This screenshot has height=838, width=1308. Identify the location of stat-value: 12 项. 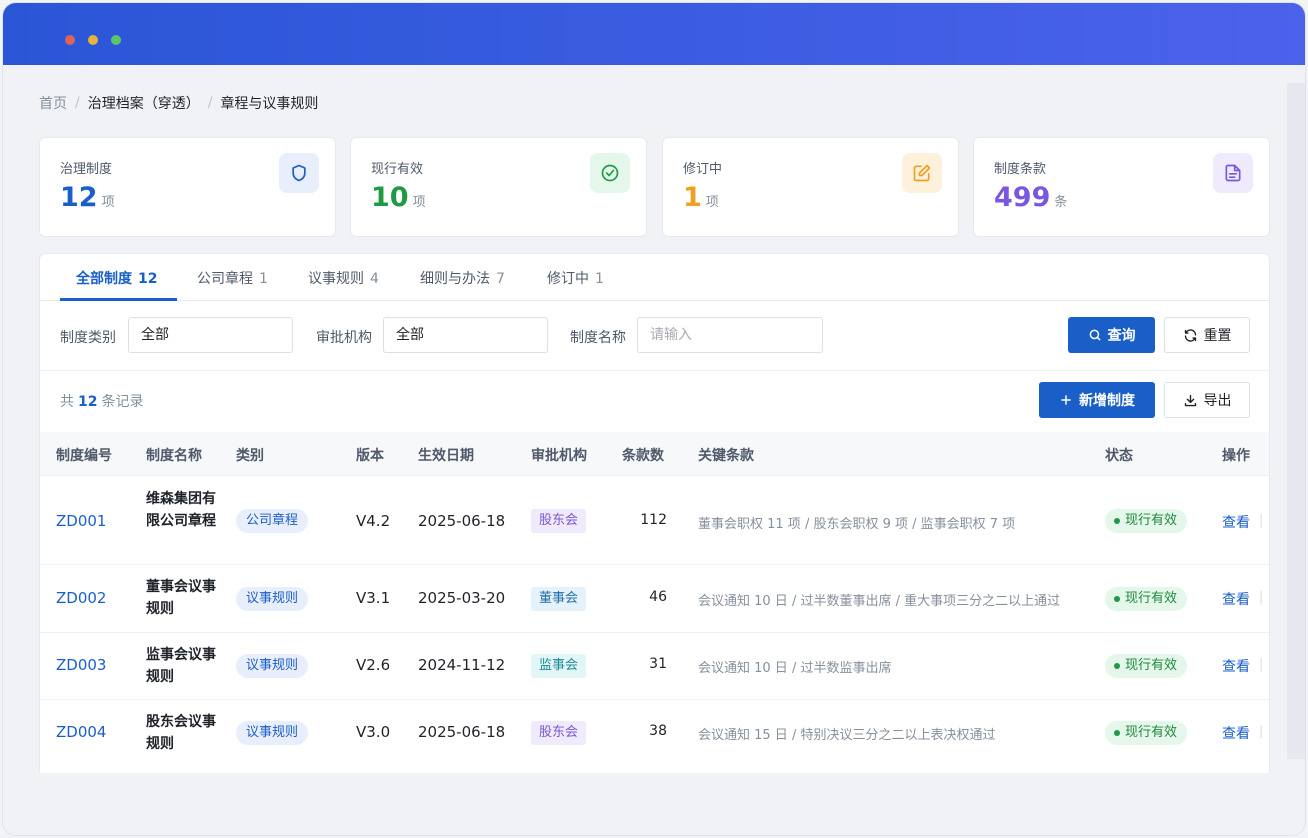
(87, 197).